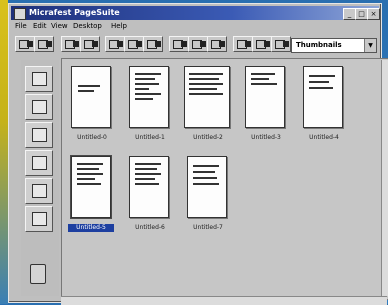 Image resolution: width=388 pixels, height=305 pixels. What do you see at coordinates (74, 12) in the screenshot?
I see `window-title: Micrafest PageSuite` at bounding box center [74, 12].